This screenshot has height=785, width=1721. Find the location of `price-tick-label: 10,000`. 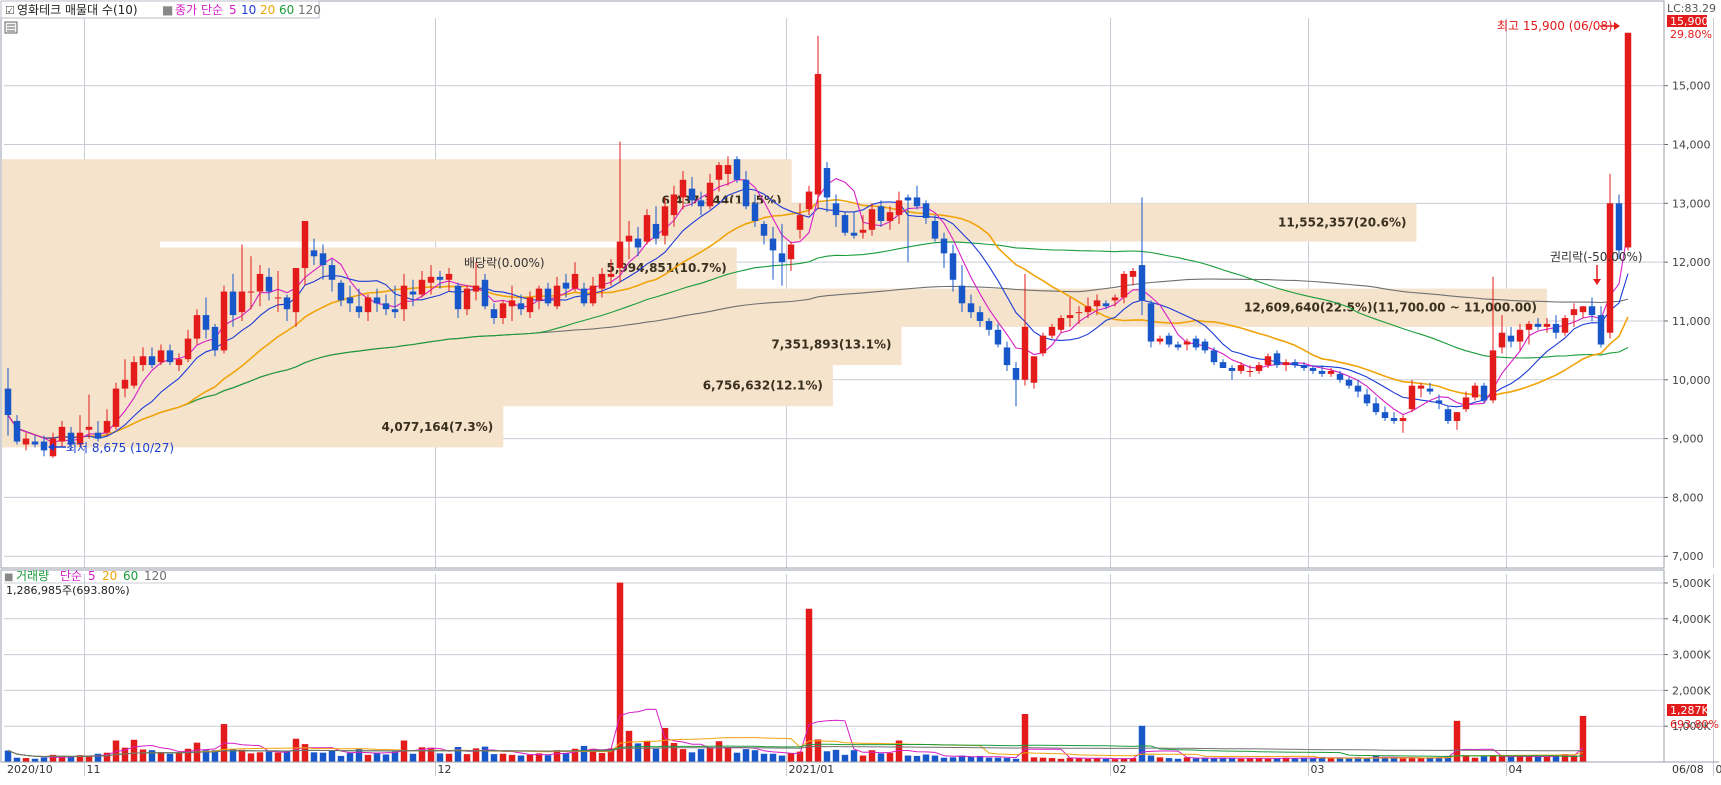

price-tick-label: 10,000 is located at coordinates (1691, 380).